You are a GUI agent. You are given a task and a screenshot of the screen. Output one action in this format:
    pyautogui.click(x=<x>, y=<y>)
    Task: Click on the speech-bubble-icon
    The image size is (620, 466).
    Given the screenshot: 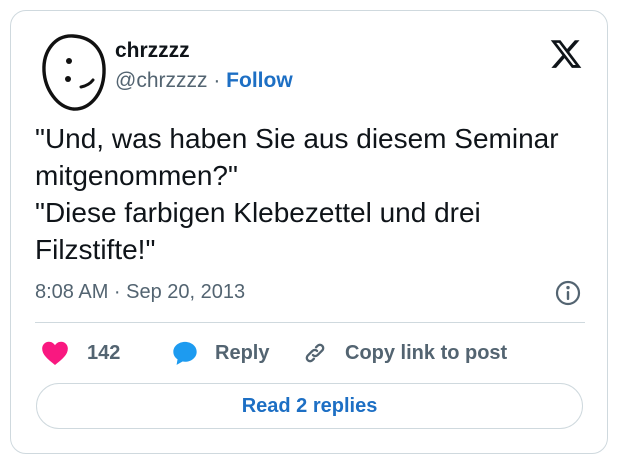 What is the action you would take?
    pyautogui.click(x=185, y=353)
    